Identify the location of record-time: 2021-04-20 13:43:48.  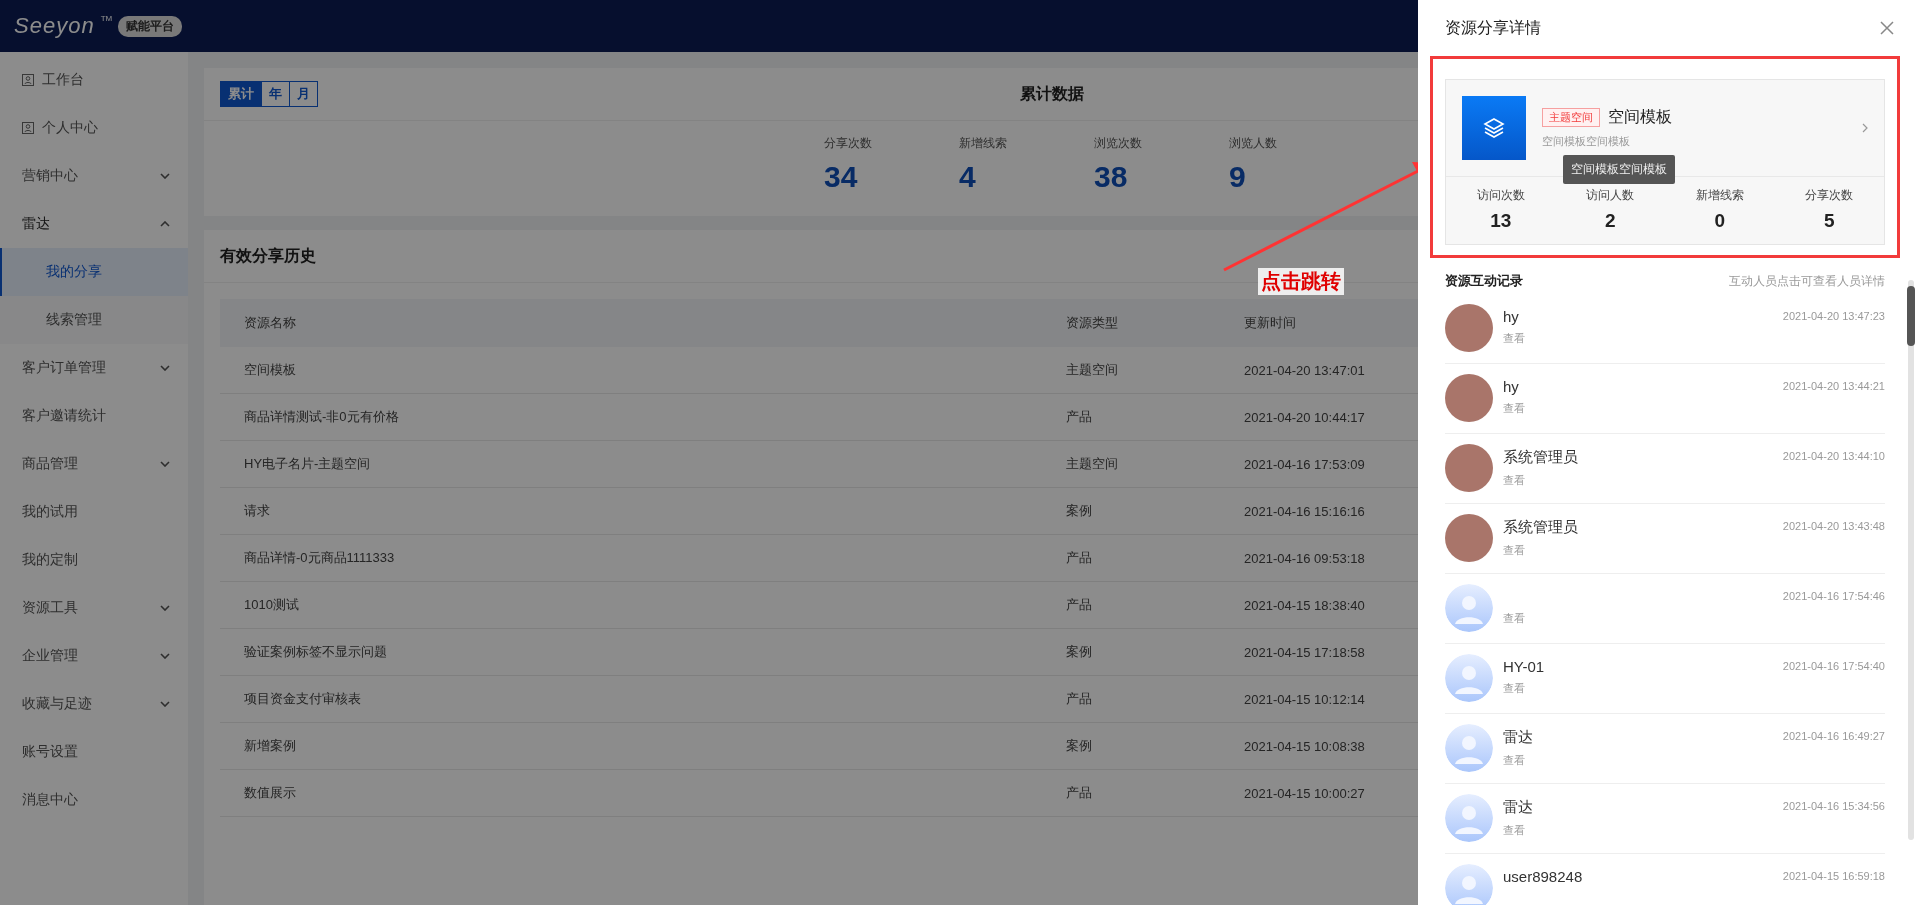
(1833, 526).